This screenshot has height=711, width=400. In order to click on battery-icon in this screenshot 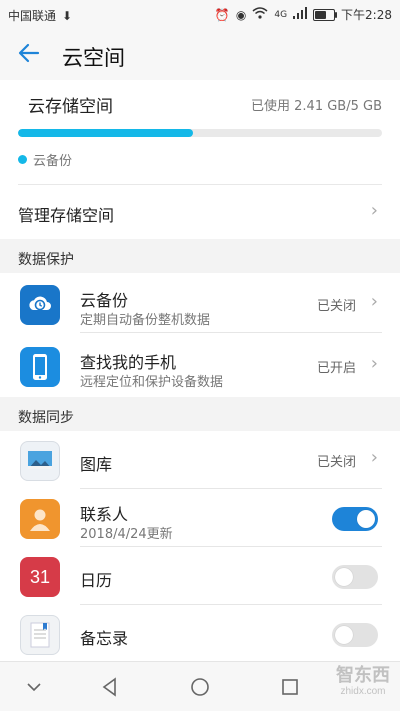, I will do `click(325, 14)`.